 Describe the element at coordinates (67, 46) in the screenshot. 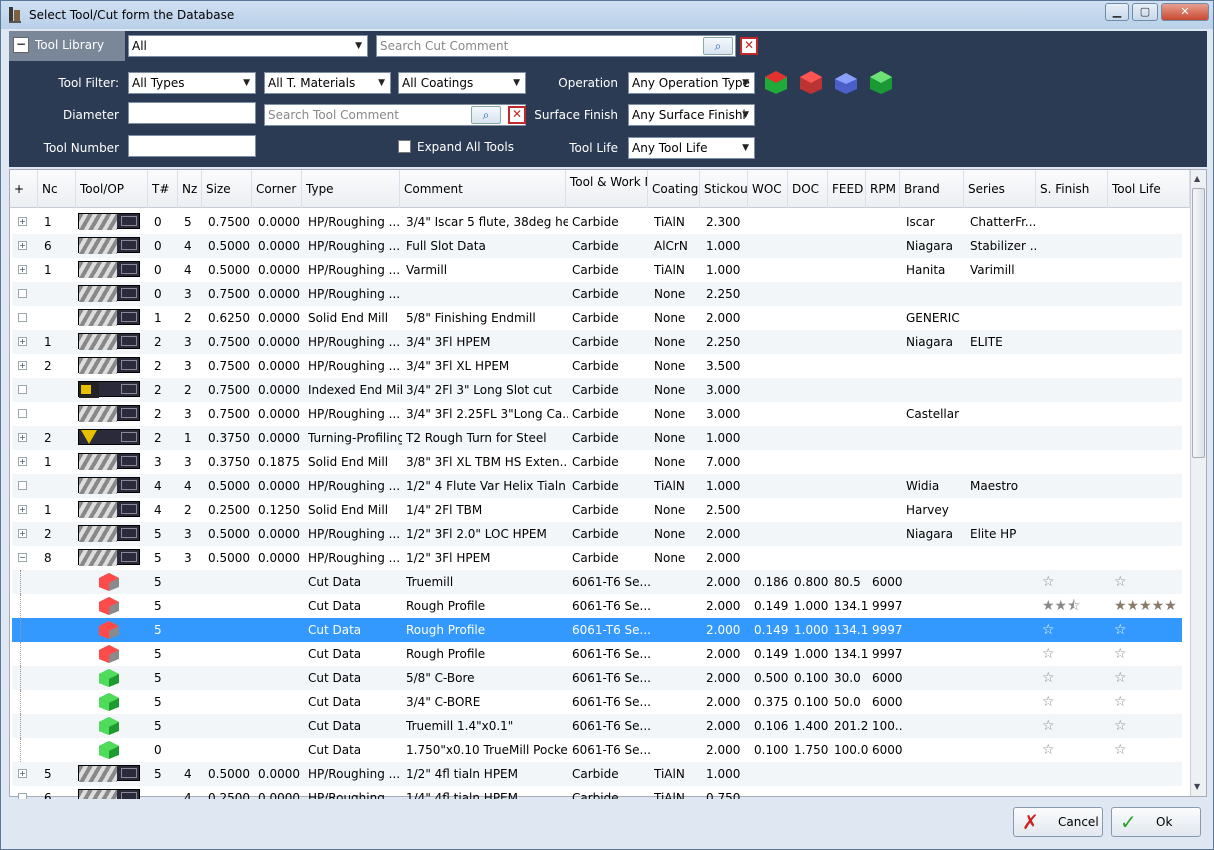

I see `tool-library-header: − Tool Library` at that location.